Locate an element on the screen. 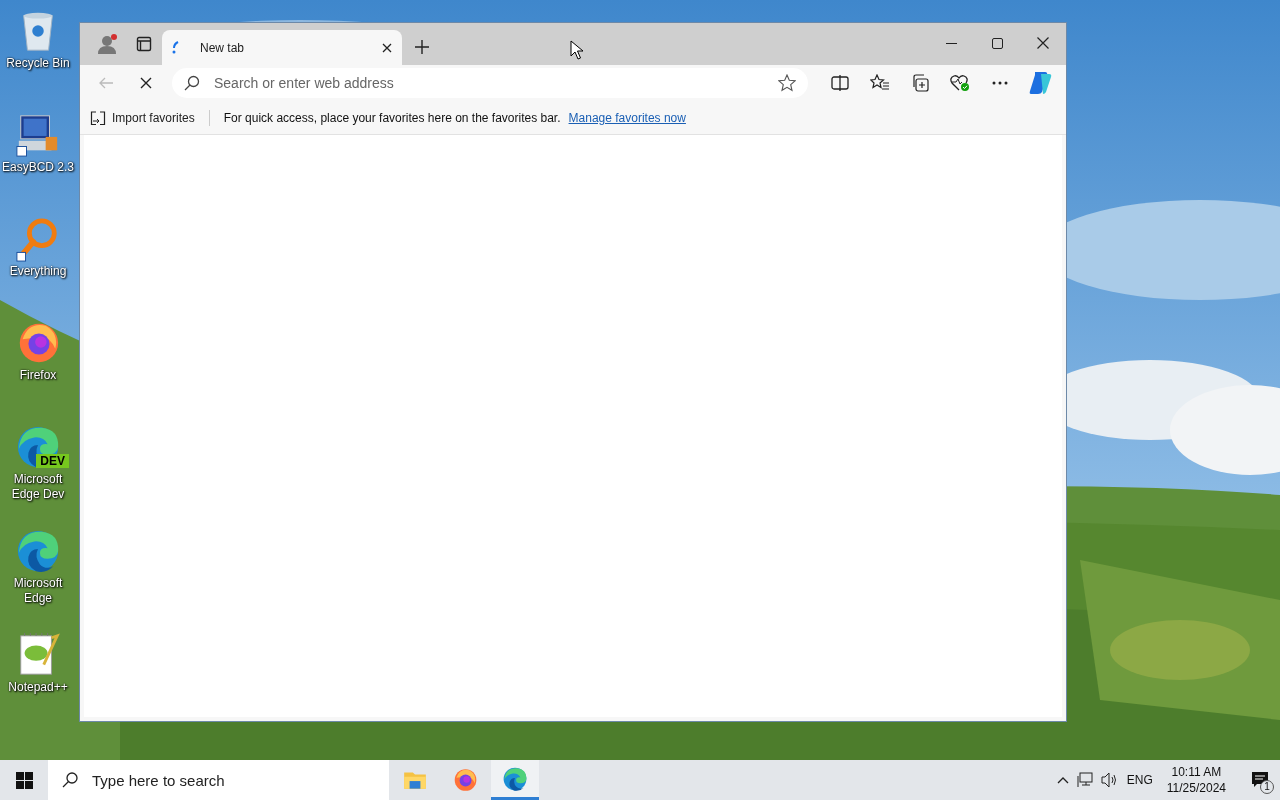 This screenshot has width=1280, height=800. windows-start-icon is located at coordinates (24, 780).